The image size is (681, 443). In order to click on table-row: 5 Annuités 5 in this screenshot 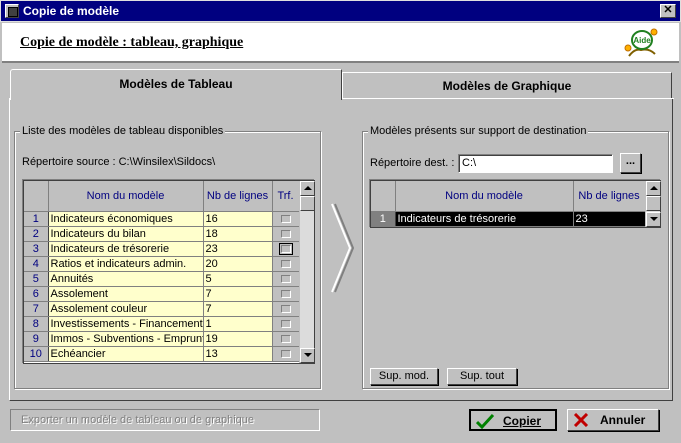, I will do `click(162, 279)`.